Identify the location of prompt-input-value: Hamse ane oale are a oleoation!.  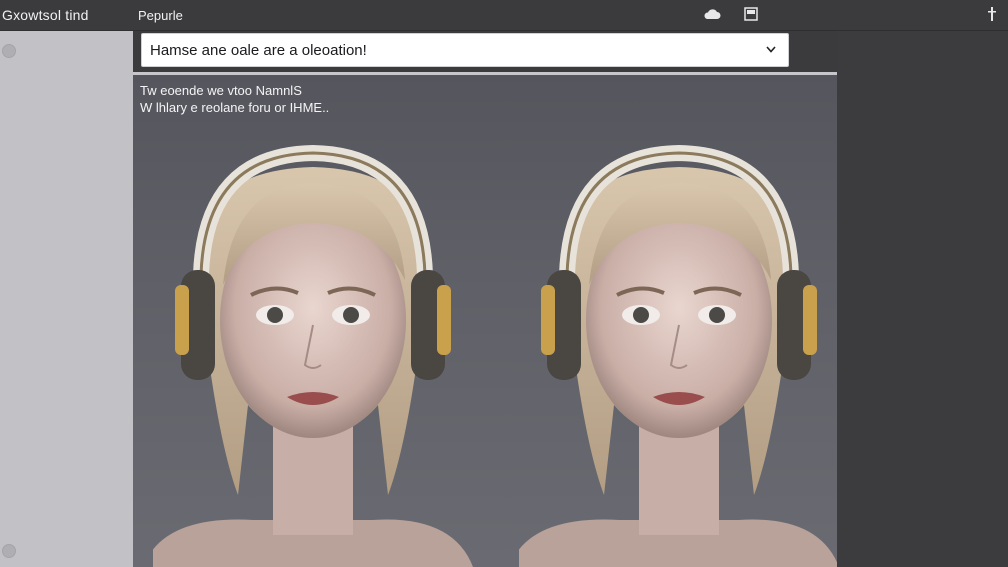
(258, 50).